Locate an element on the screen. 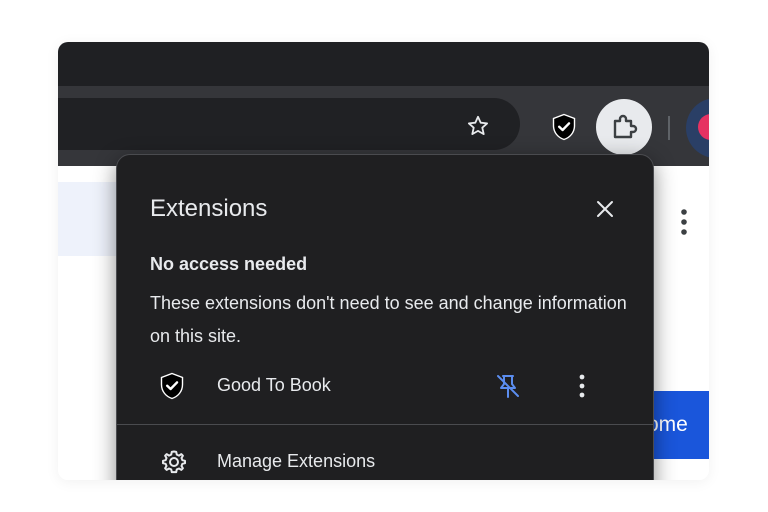  bookmark-star-button is located at coordinates (478, 126).